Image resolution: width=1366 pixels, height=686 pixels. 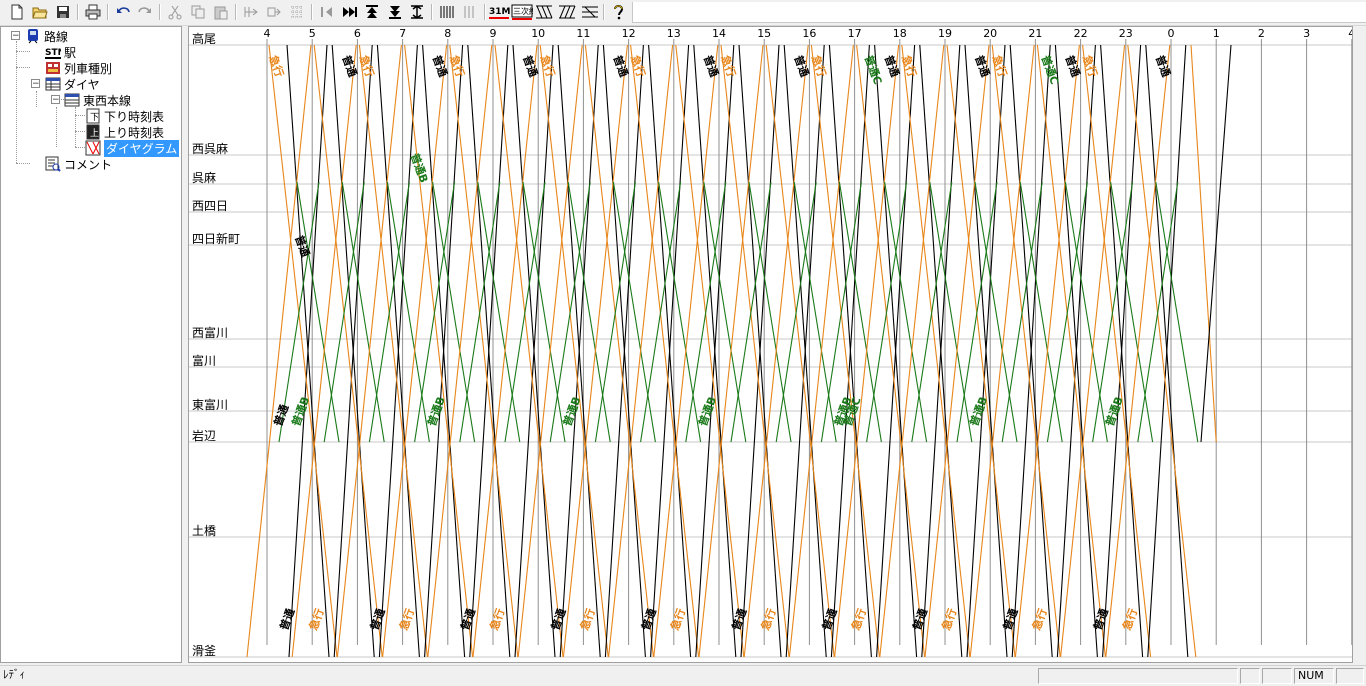 I want to click on station-label: 富川, so click(x=204, y=360).